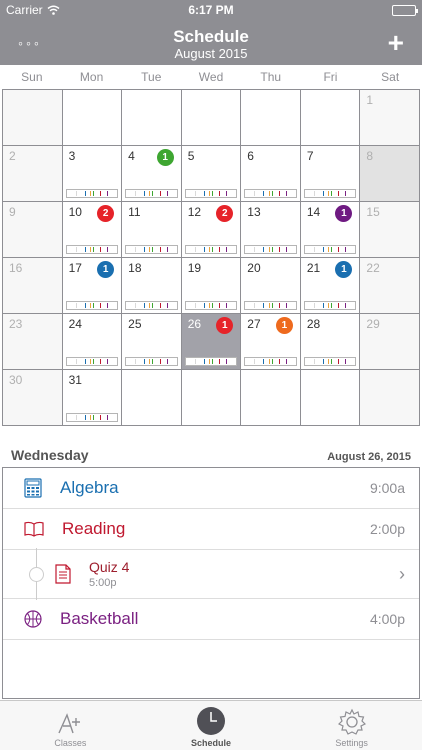 Image resolution: width=422 pixels, height=750 pixels. What do you see at coordinates (211, 725) in the screenshot?
I see `tab-schedule: Schedule` at bounding box center [211, 725].